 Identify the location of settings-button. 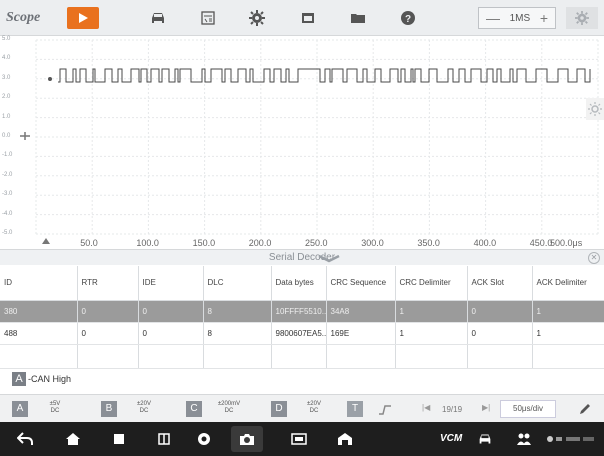
(257, 18).